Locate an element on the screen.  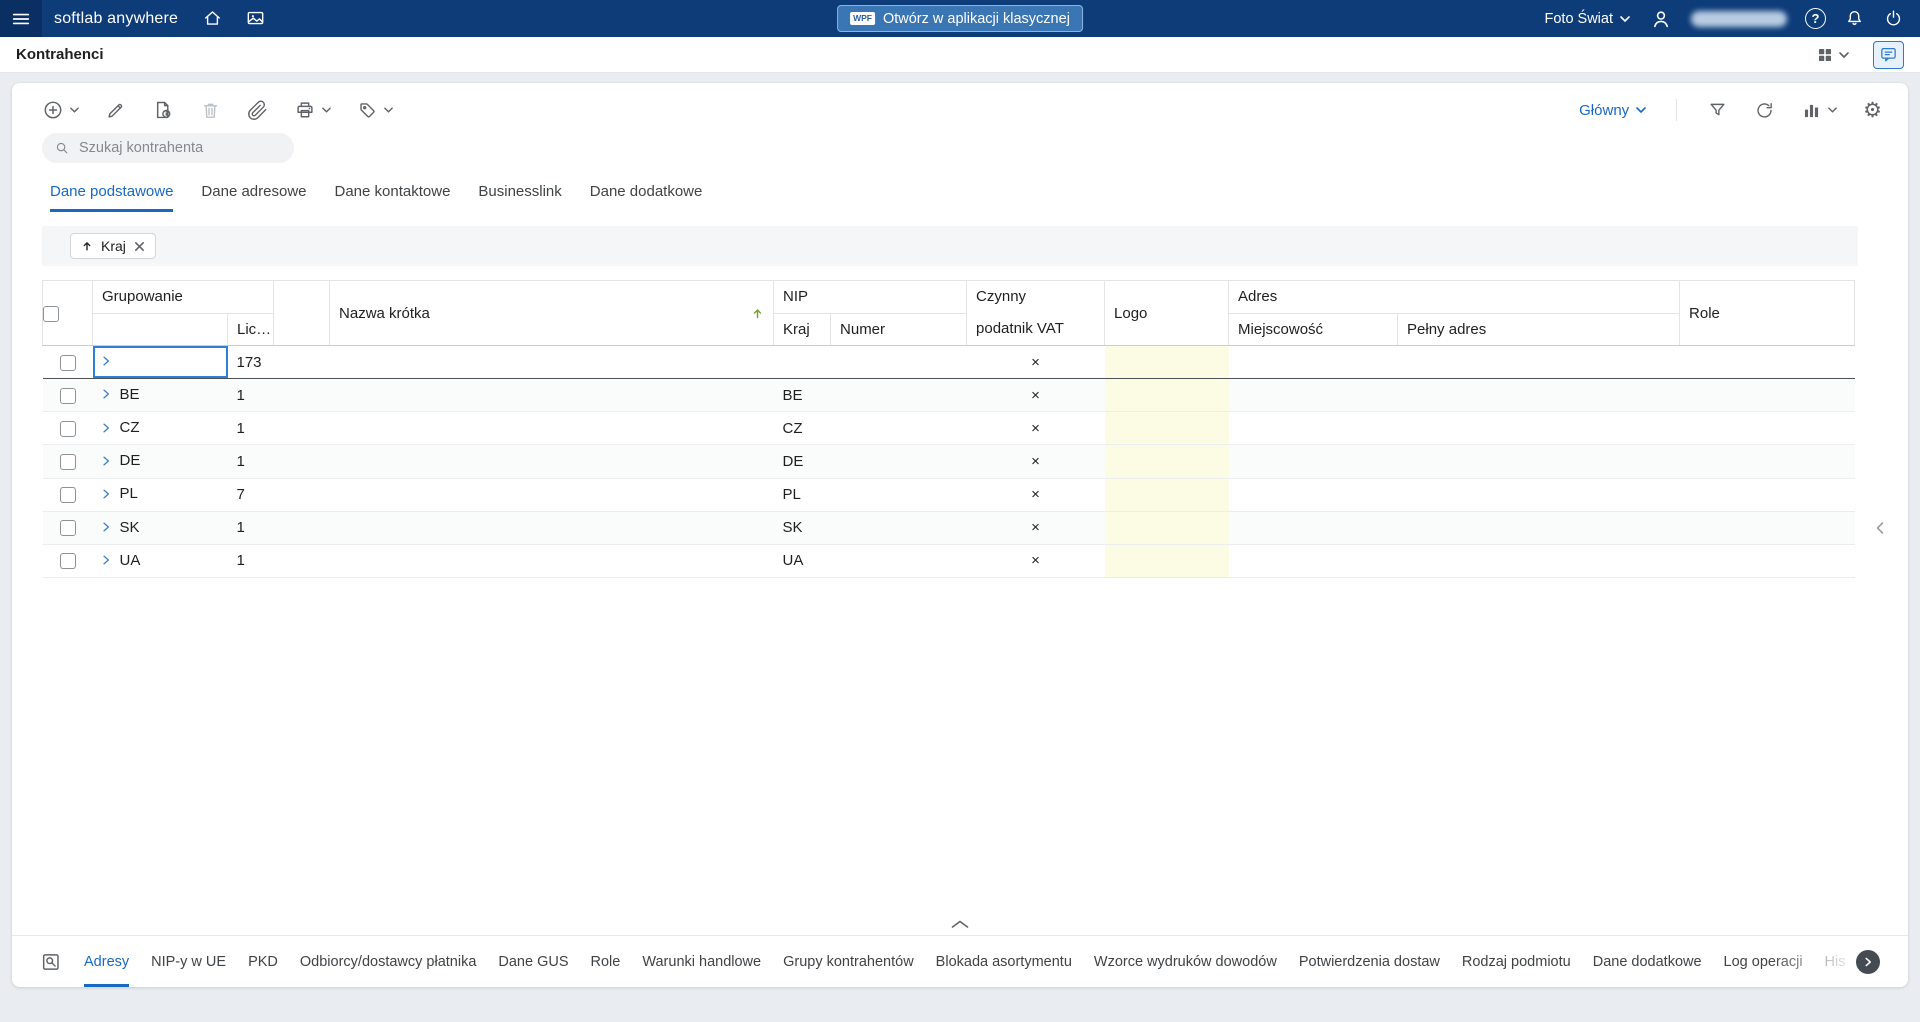
group-cell: CZ is located at coordinates (160, 428).